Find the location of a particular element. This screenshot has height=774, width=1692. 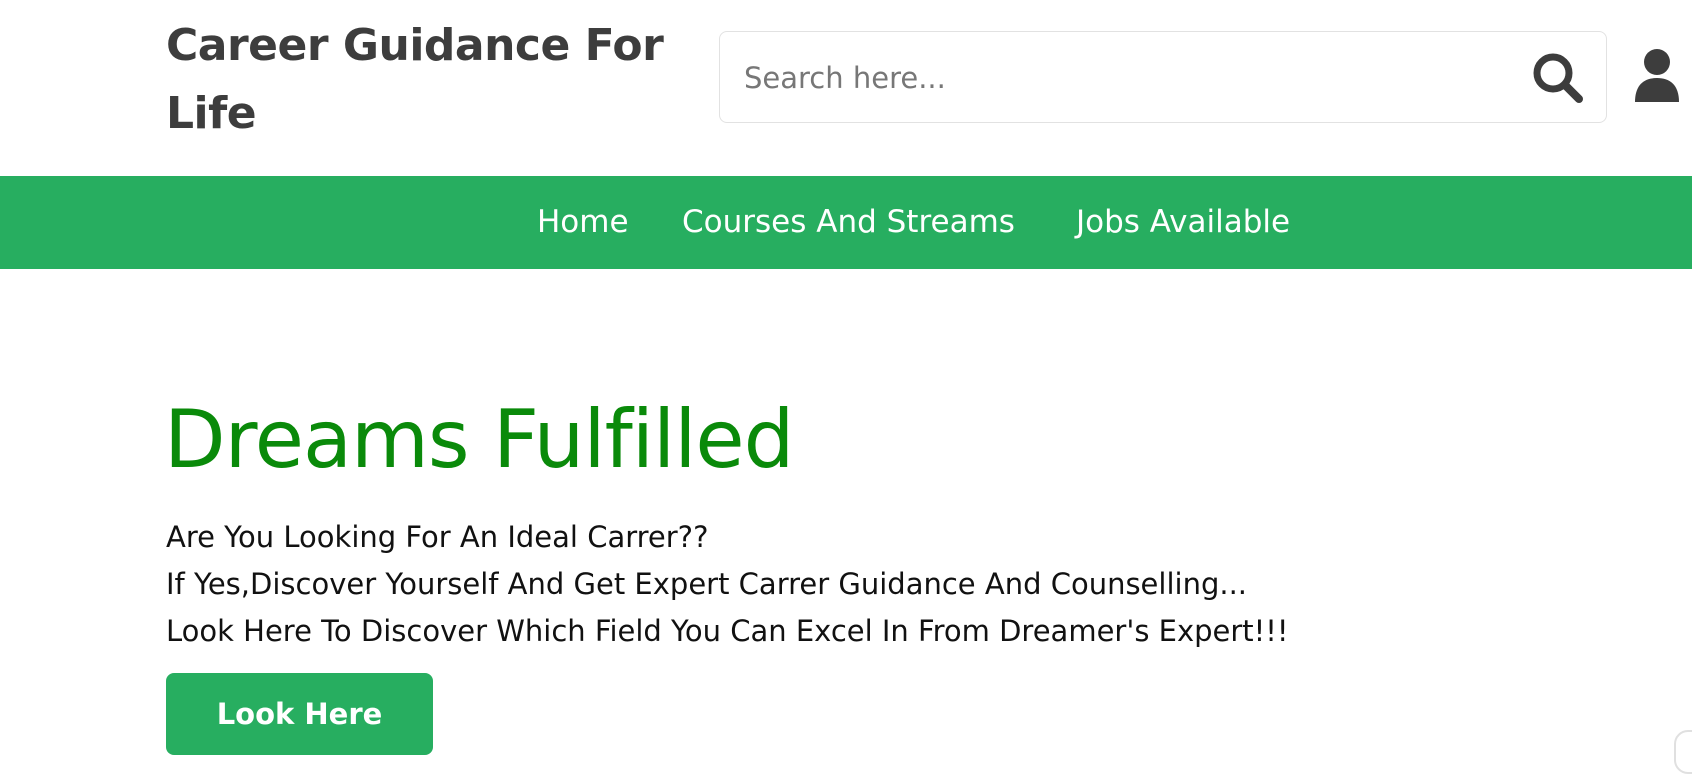

nav-courses-and-streams: Courses And Streams is located at coordinates (848, 222).